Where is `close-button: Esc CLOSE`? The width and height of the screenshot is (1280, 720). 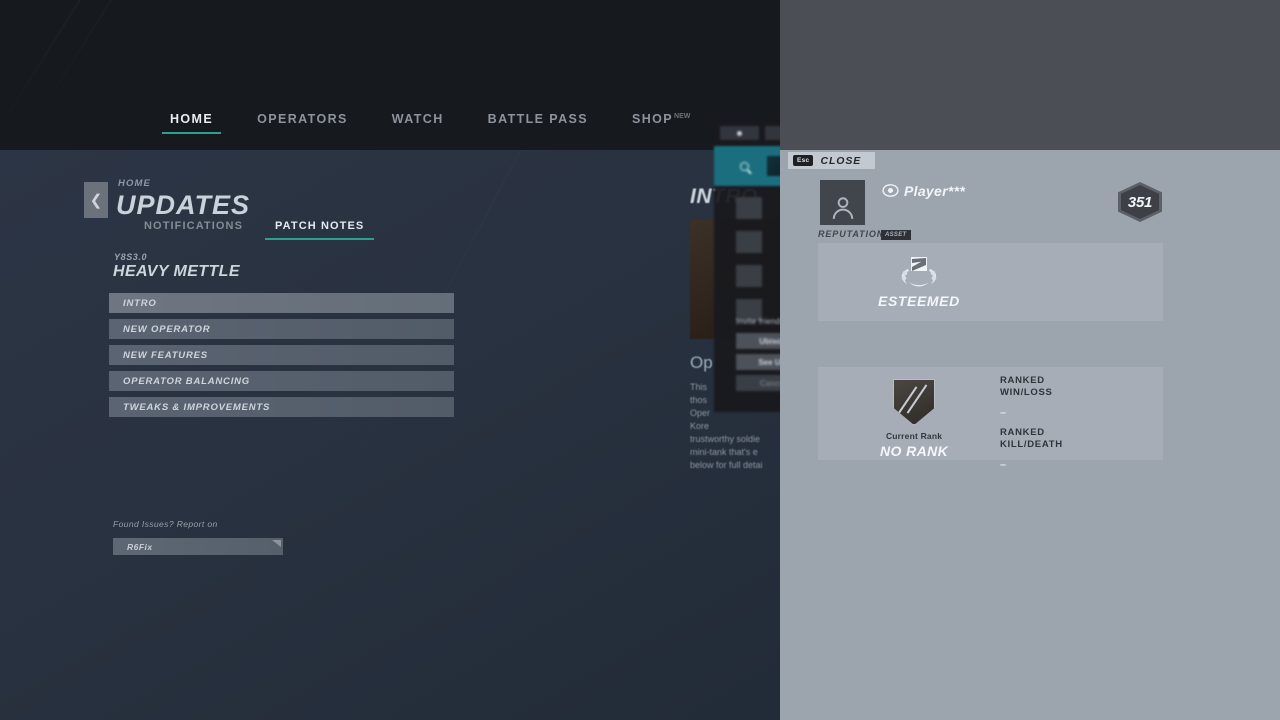 close-button: Esc CLOSE is located at coordinates (832, 160).